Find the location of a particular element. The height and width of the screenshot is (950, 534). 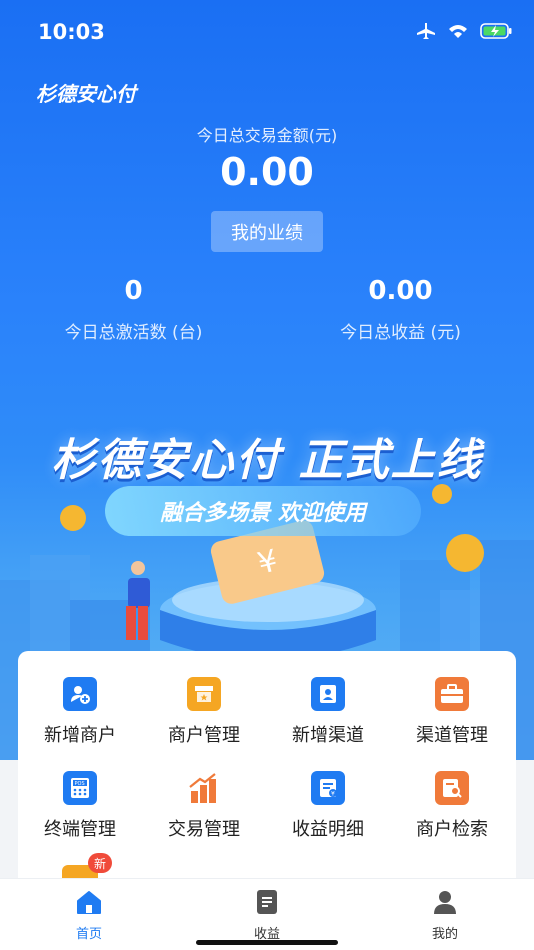

status-time: 10:03 is located at coordinates (71, 32).